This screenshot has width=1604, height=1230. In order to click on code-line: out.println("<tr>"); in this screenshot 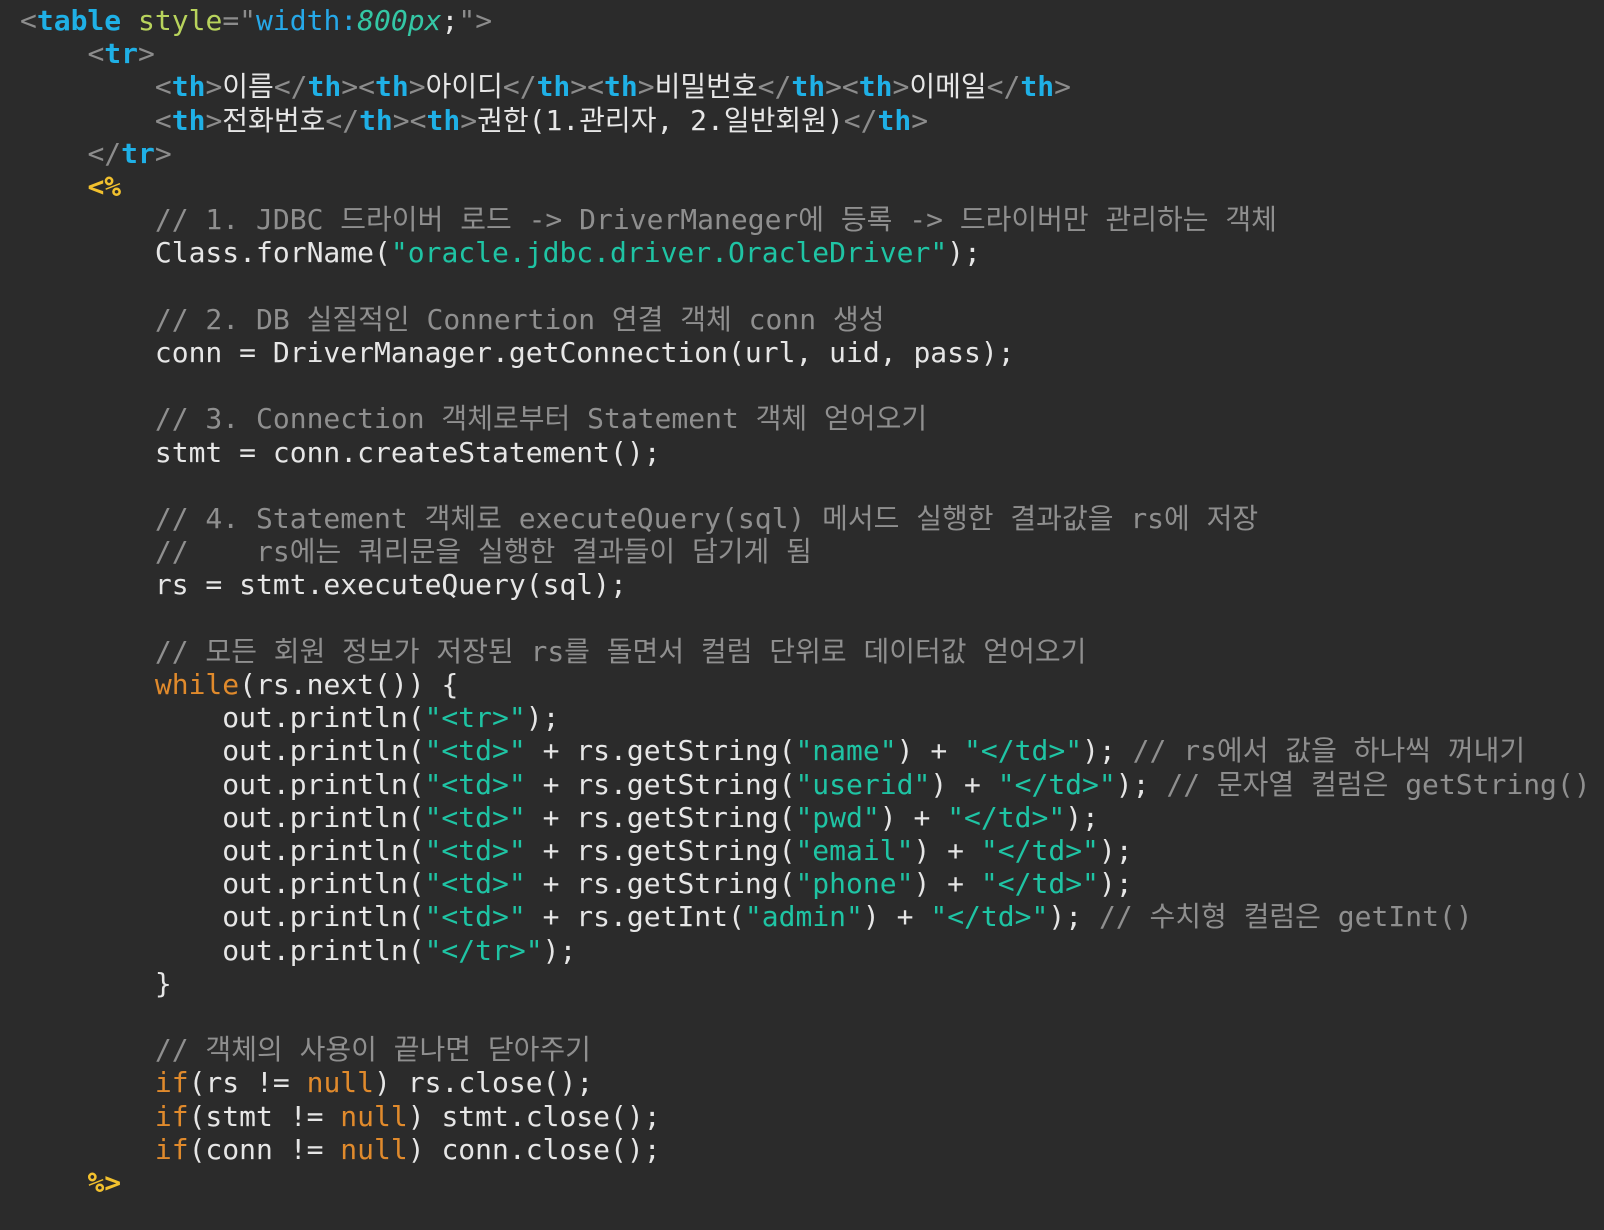, I will do `click(289, 718)`.